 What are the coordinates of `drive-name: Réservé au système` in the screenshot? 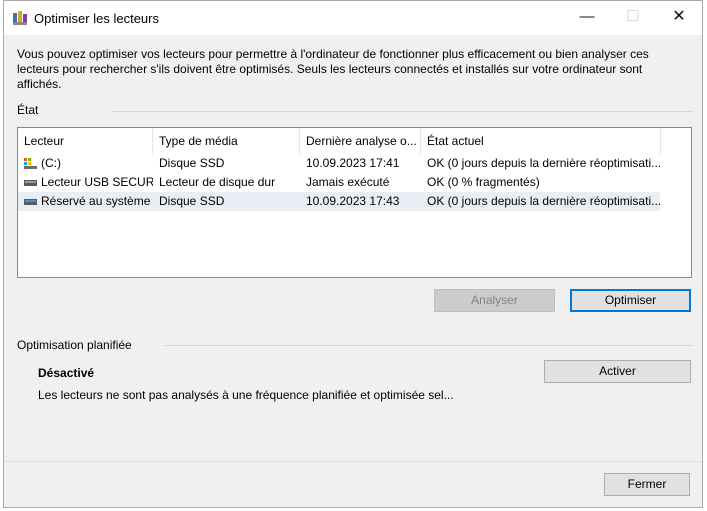 It's located at (96, 201).